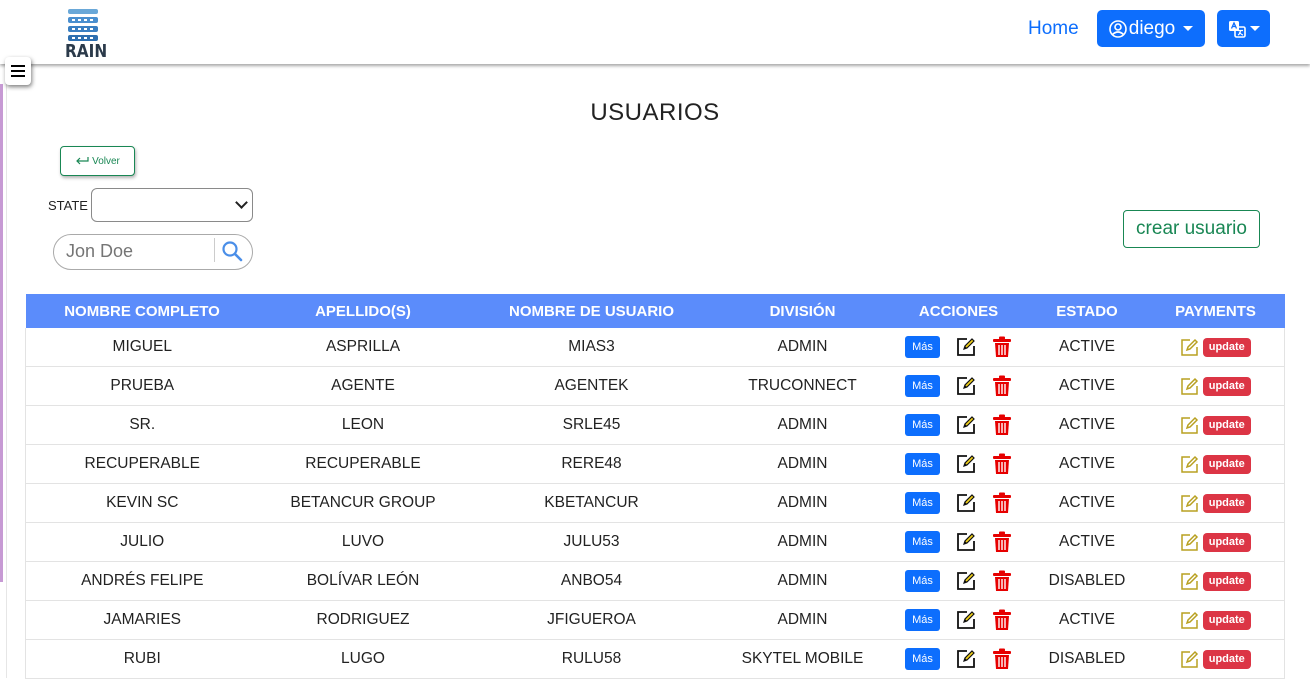 This screenshot has height=679, width=1310. I want to click on create-user-button: crear usuario, so click(1191, 229).